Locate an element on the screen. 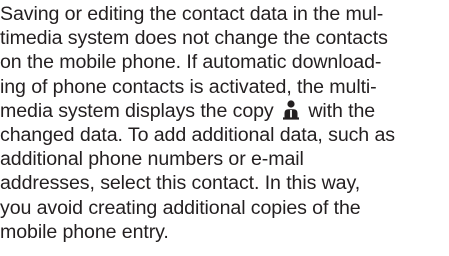 The height and width of the screenshot is (256, 449). text-line-10: mobile phone entry. is located at coordinates (84, 231).